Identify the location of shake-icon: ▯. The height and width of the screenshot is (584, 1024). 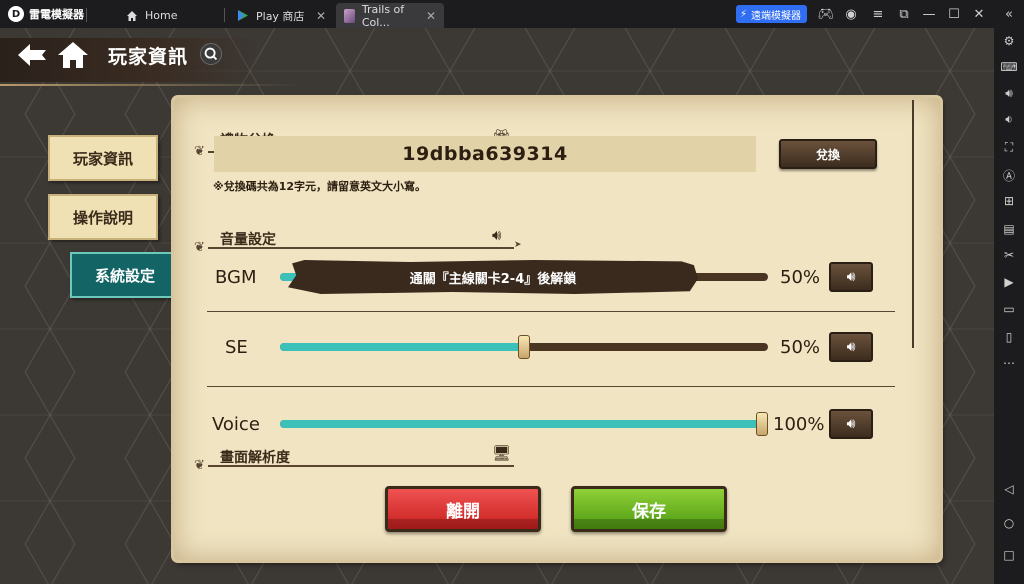
(1009, 337).